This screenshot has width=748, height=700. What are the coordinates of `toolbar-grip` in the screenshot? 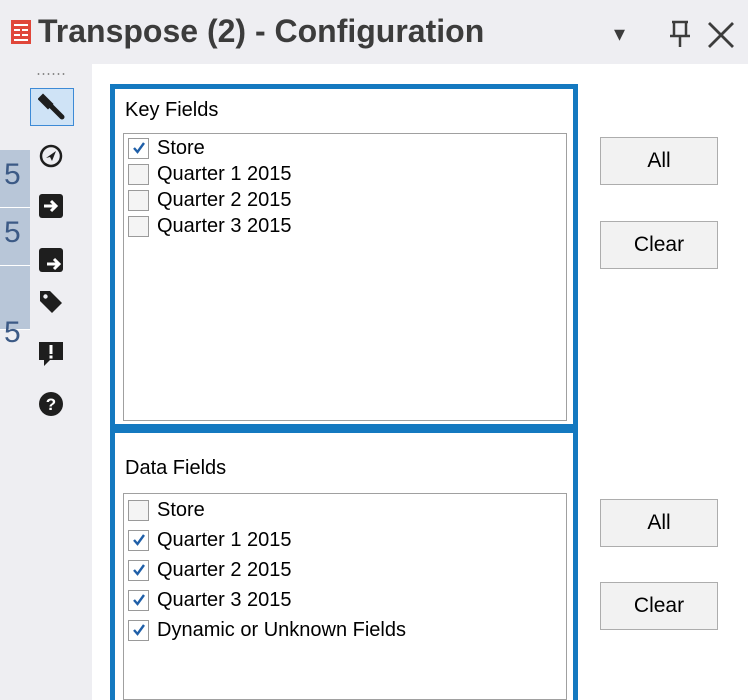 It's located at (51, 74).